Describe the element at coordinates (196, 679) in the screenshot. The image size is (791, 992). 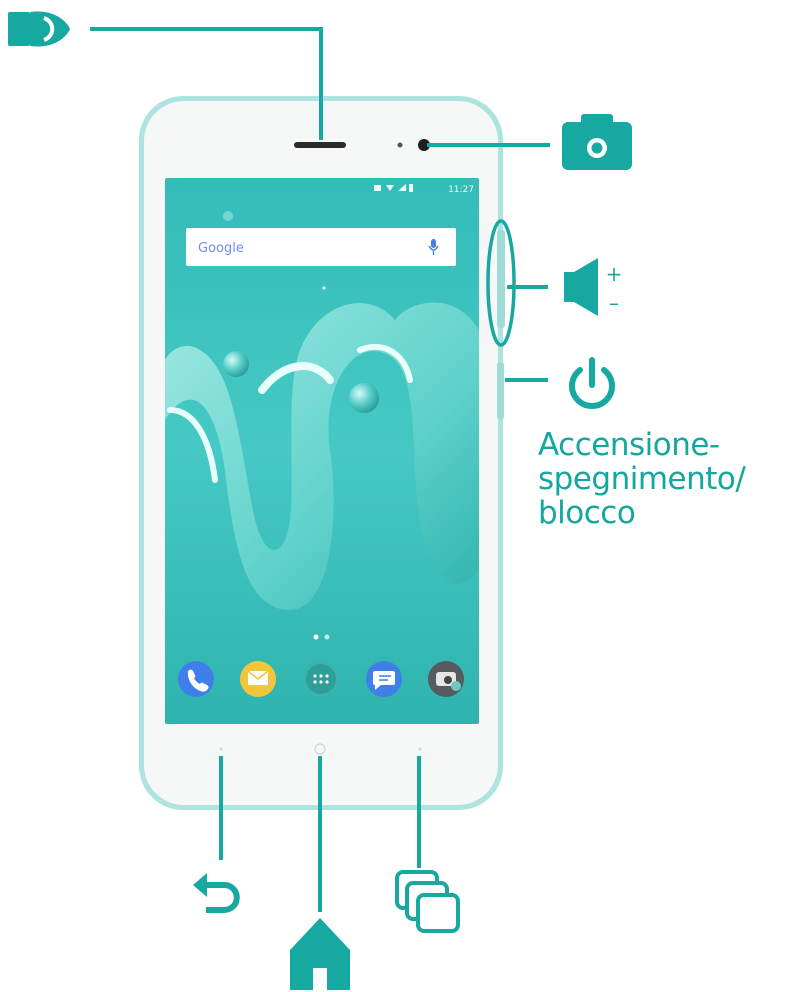
I see `dock-phone-icon` at that location.